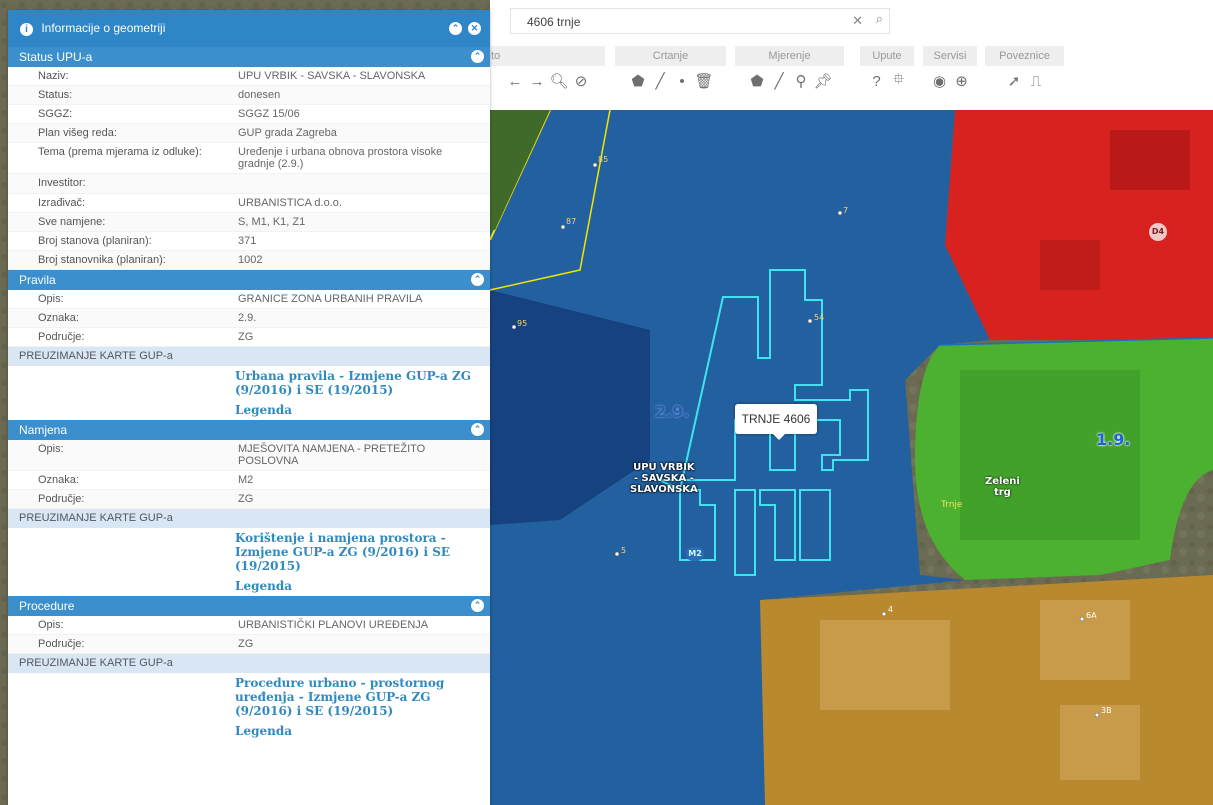  Describe the element at coordinates (846, 210) in the screenshot. I see `point-label: 7` at that location.